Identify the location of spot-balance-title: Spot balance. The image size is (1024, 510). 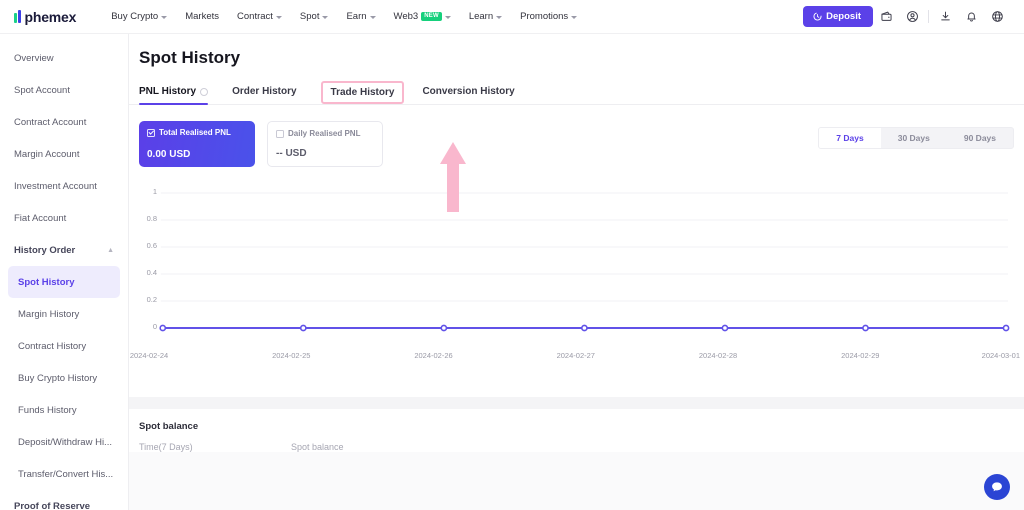
(169, 426).